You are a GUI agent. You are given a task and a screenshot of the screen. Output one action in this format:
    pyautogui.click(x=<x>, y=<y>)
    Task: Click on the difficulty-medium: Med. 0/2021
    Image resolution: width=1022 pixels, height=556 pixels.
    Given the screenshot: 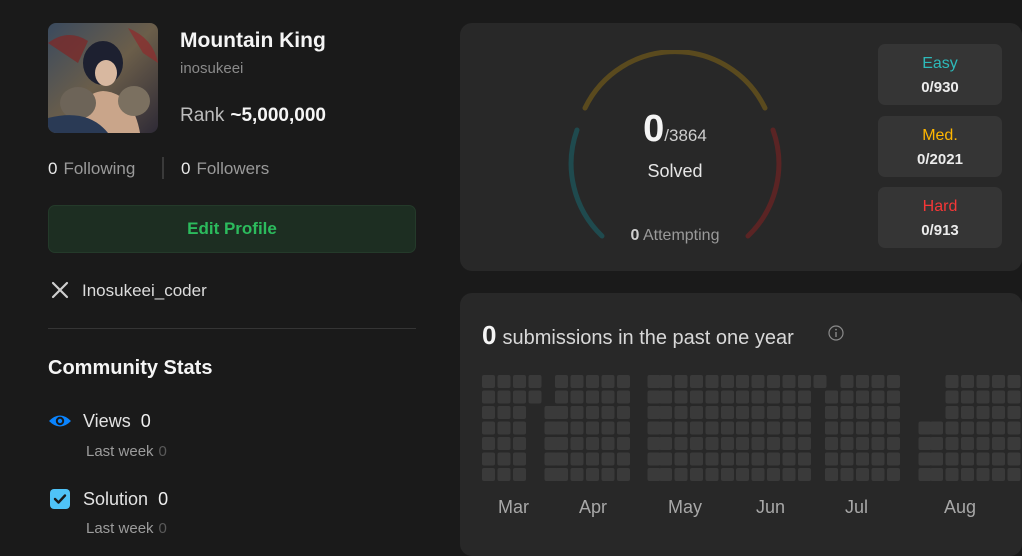 What is the action you would take?
    pyautogui.click(x=940, y=146)
    